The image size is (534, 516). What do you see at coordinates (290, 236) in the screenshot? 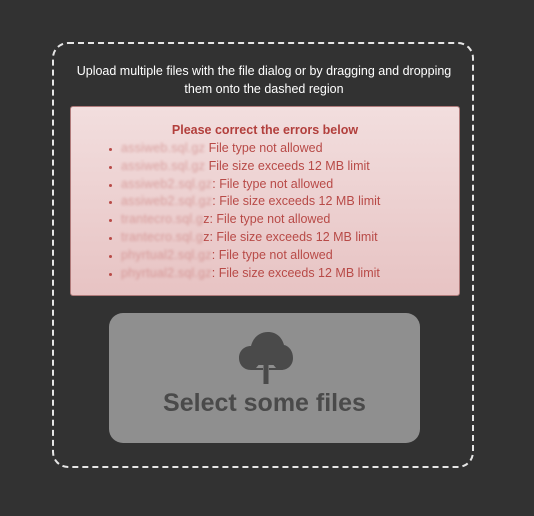
I see `error-message: z: File size exceeds 12 MB limit` at bounding box center [290, 236].